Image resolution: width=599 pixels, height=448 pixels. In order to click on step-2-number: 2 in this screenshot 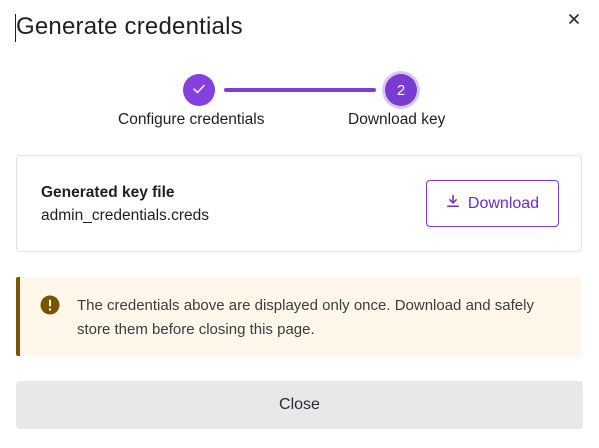, I will do `click(401, 90)`.